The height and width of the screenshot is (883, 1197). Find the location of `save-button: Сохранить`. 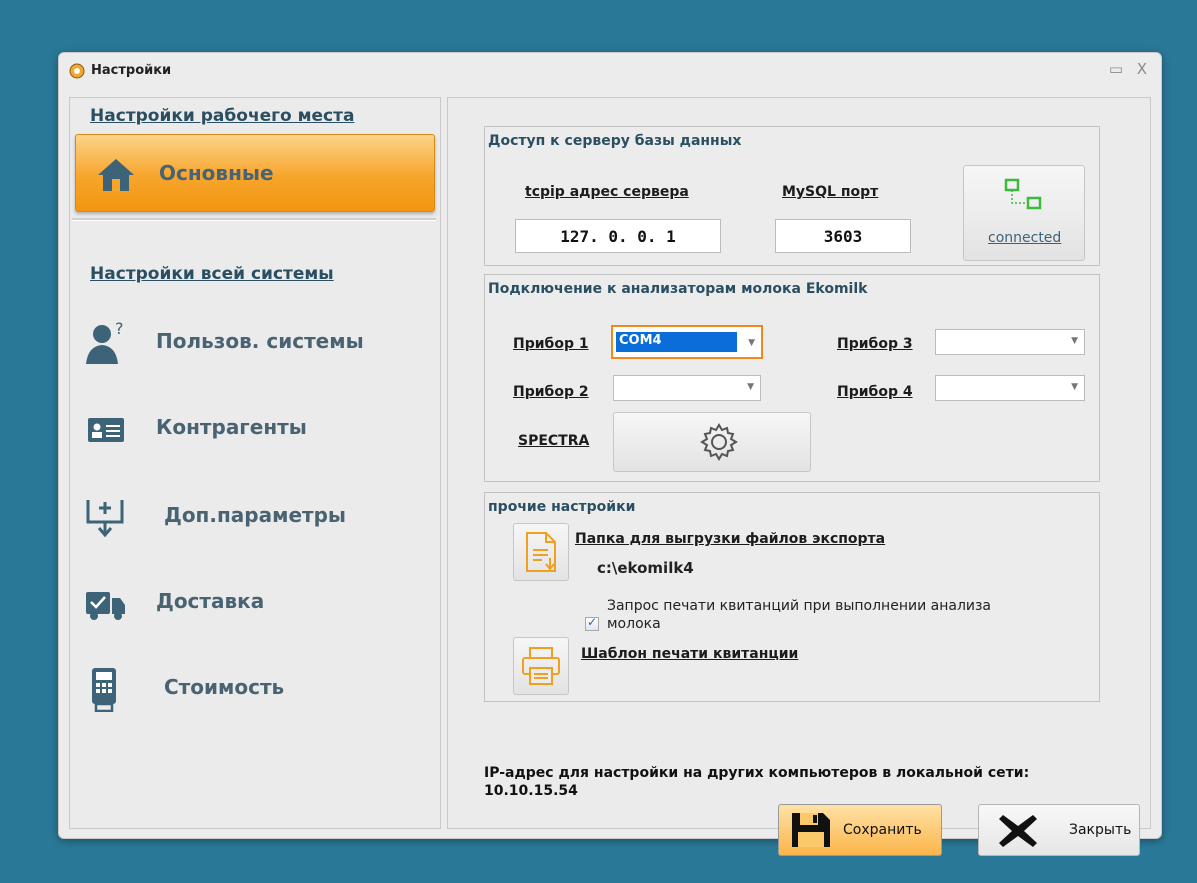

save-button: Сохранить is located at coordinates (860, 830).